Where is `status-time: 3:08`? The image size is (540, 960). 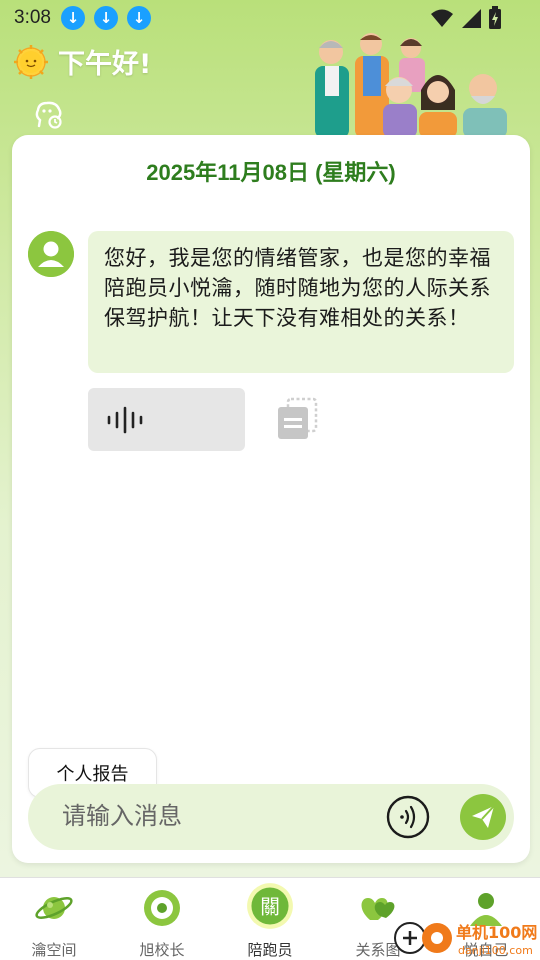
status-time: 3:08 is located at coordinates (32, 17).